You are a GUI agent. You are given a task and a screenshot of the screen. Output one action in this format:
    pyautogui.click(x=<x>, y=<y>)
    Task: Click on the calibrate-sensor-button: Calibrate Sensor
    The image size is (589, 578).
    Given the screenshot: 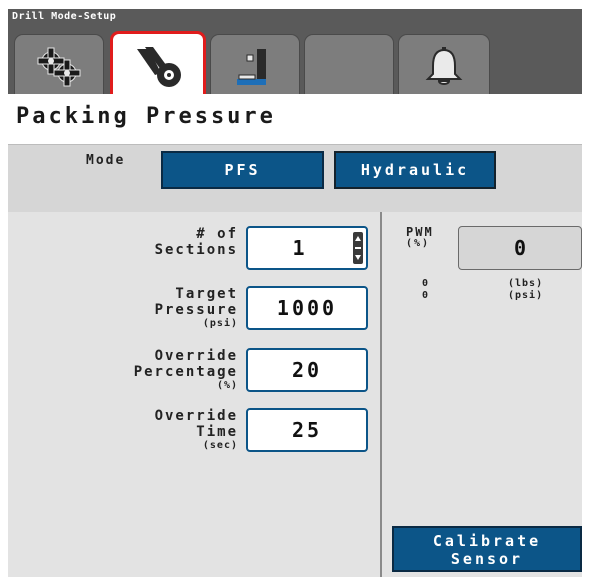 What is the action you would take?
    pyautogui.click(x=487, y=549)
    